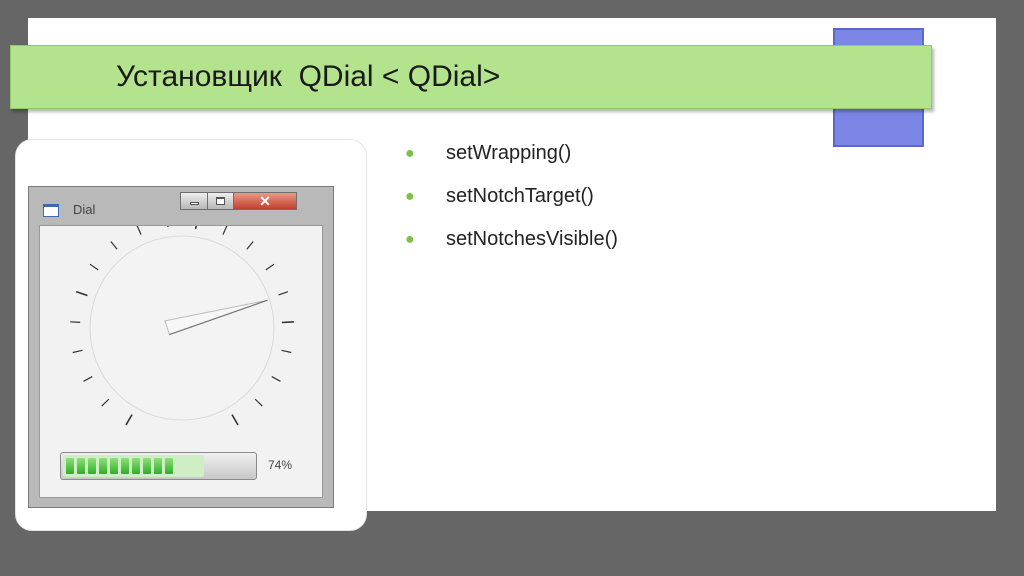 The width and height of the screenshot is (1024, 576). I want to click on window-titlebar: Dial ✕, so click(181, 206).